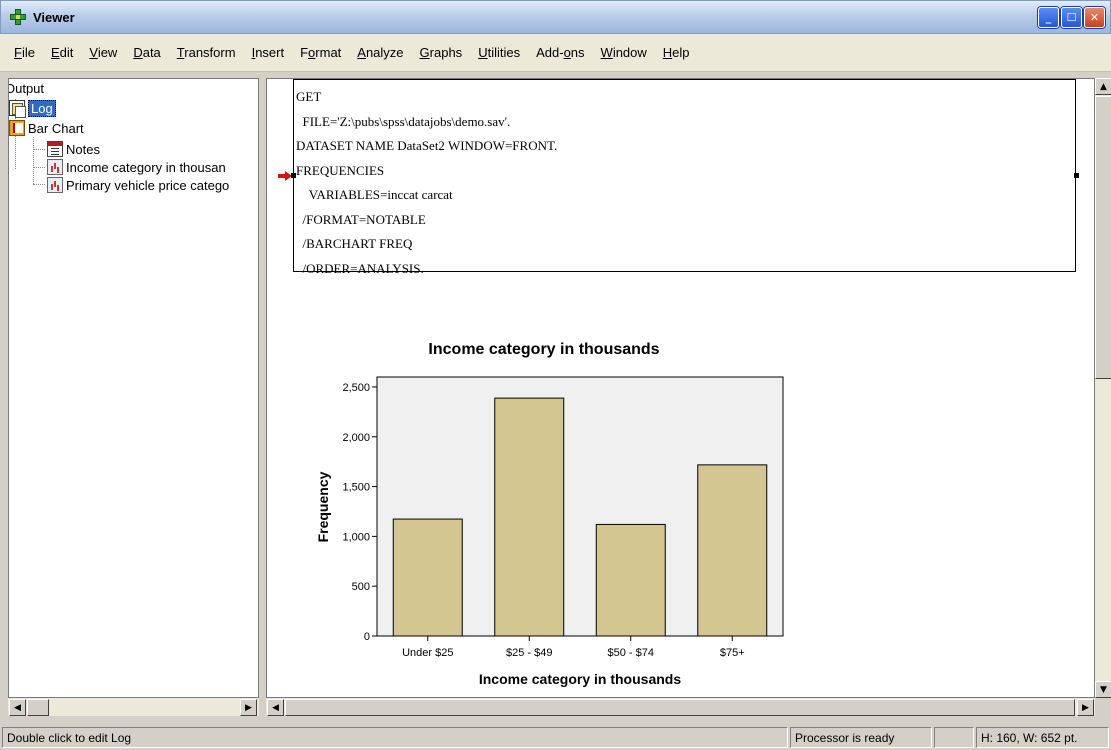  I want to click on menu-window: Window, so click(624, 52).